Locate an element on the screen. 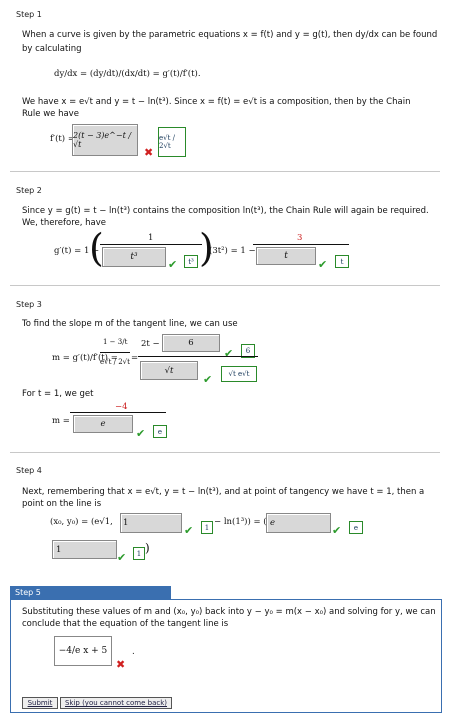 This screenshot has height=720, width=474. hint-box-fprime: e√t / 2√t is located at coordinates (172, 142).